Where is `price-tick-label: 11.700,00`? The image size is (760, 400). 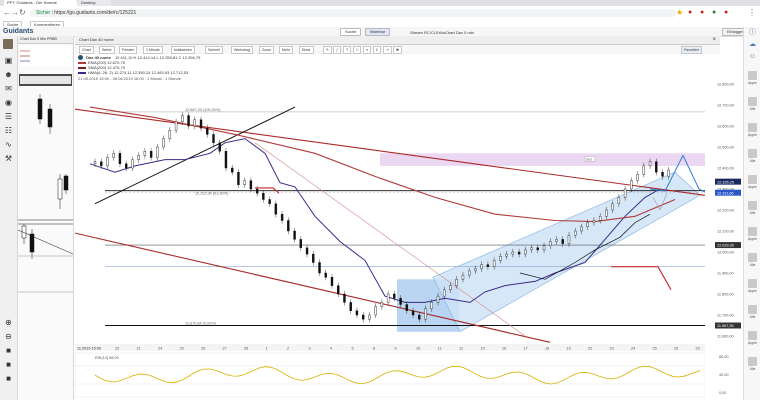
price-tick-label: 11.700,00 is located at coordinates (725, 316).